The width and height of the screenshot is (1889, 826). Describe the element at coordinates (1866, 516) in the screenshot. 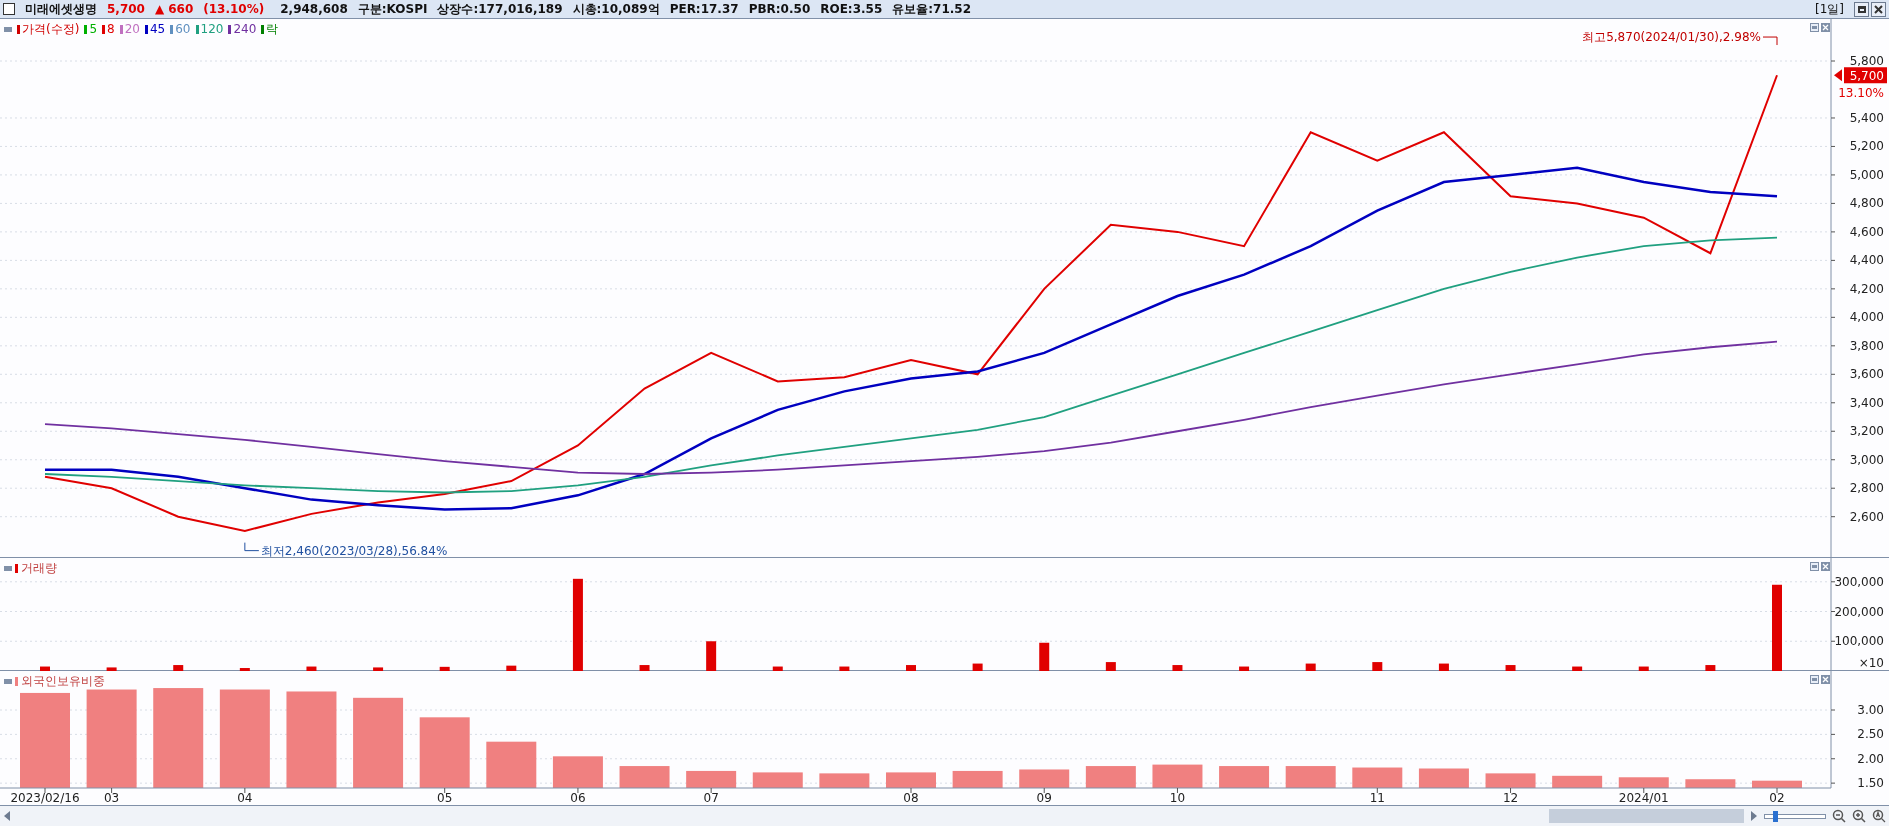

I see `axis-tick-label: 2,600` at that location.